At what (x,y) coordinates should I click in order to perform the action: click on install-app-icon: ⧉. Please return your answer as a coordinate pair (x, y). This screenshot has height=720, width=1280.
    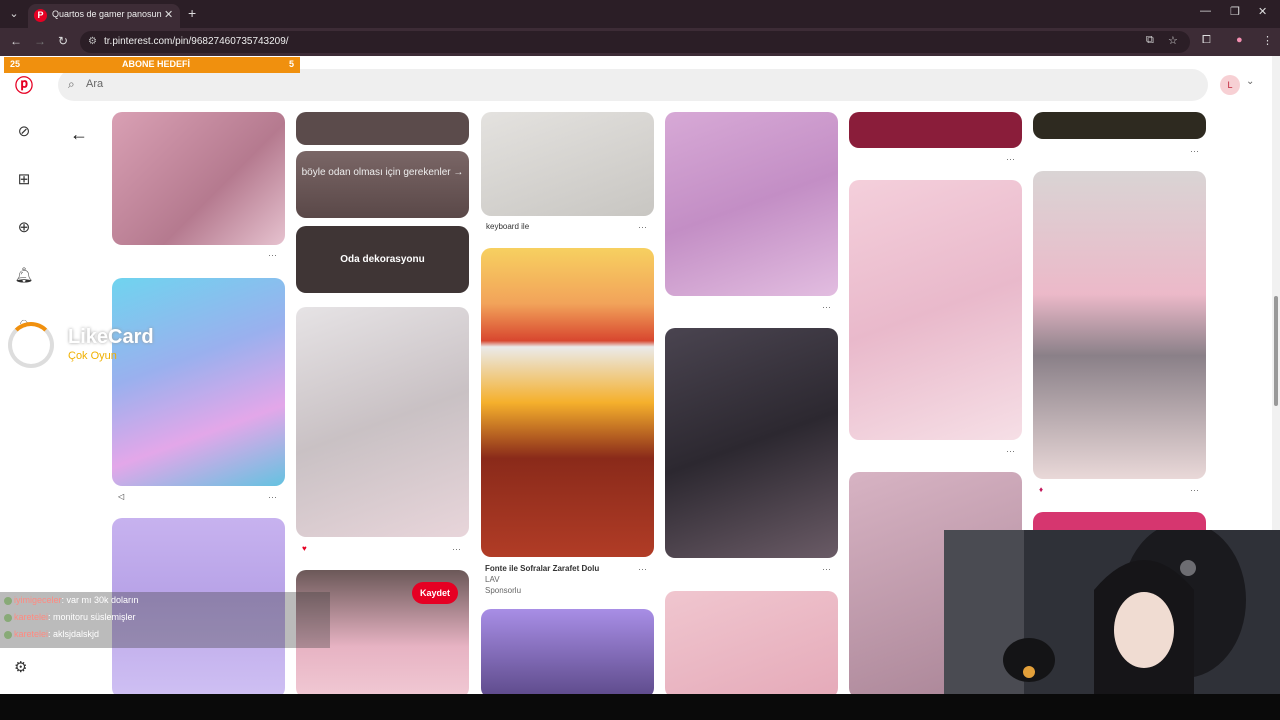
    Looking at the image, I should click on (1150, 40).